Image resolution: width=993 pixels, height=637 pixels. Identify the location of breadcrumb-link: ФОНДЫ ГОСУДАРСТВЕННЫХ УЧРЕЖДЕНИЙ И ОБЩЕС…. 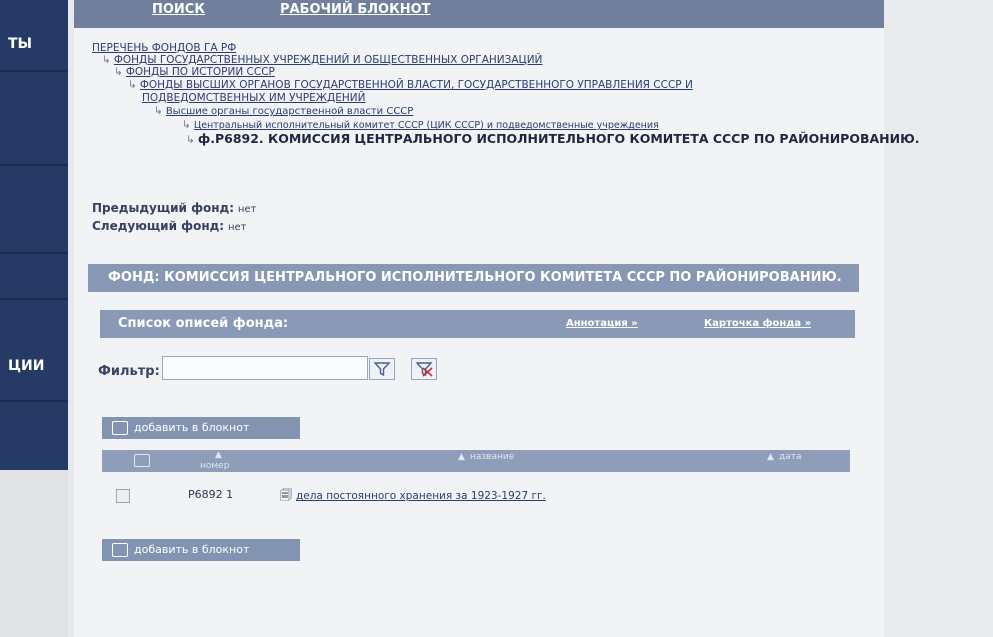
(328, 60).